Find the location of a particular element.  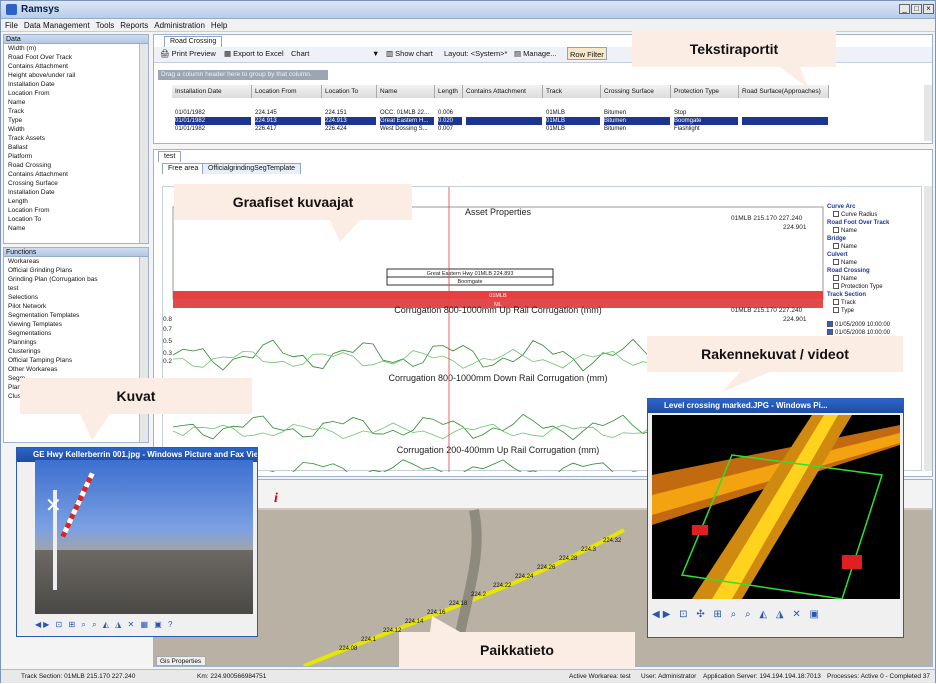

tree-item: Track is located at coordinates (78, 111).